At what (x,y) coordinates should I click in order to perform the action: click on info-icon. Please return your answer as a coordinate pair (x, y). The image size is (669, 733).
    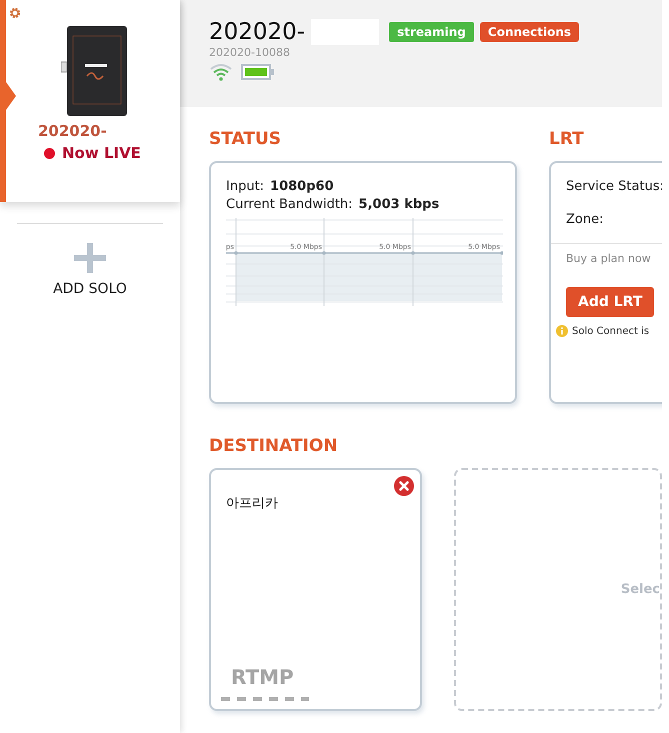
    Looking at the image, I should click on (562, 331).